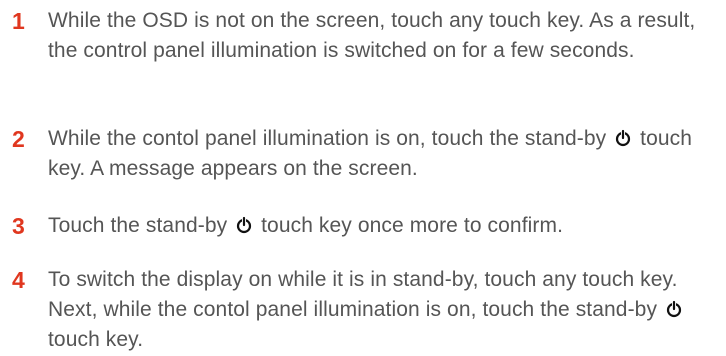  What do you see at coordinates (138, 225) in the screenshot?
I see `step-text-before-icon: Touch the stand-by` at bounding box center [138, 225].